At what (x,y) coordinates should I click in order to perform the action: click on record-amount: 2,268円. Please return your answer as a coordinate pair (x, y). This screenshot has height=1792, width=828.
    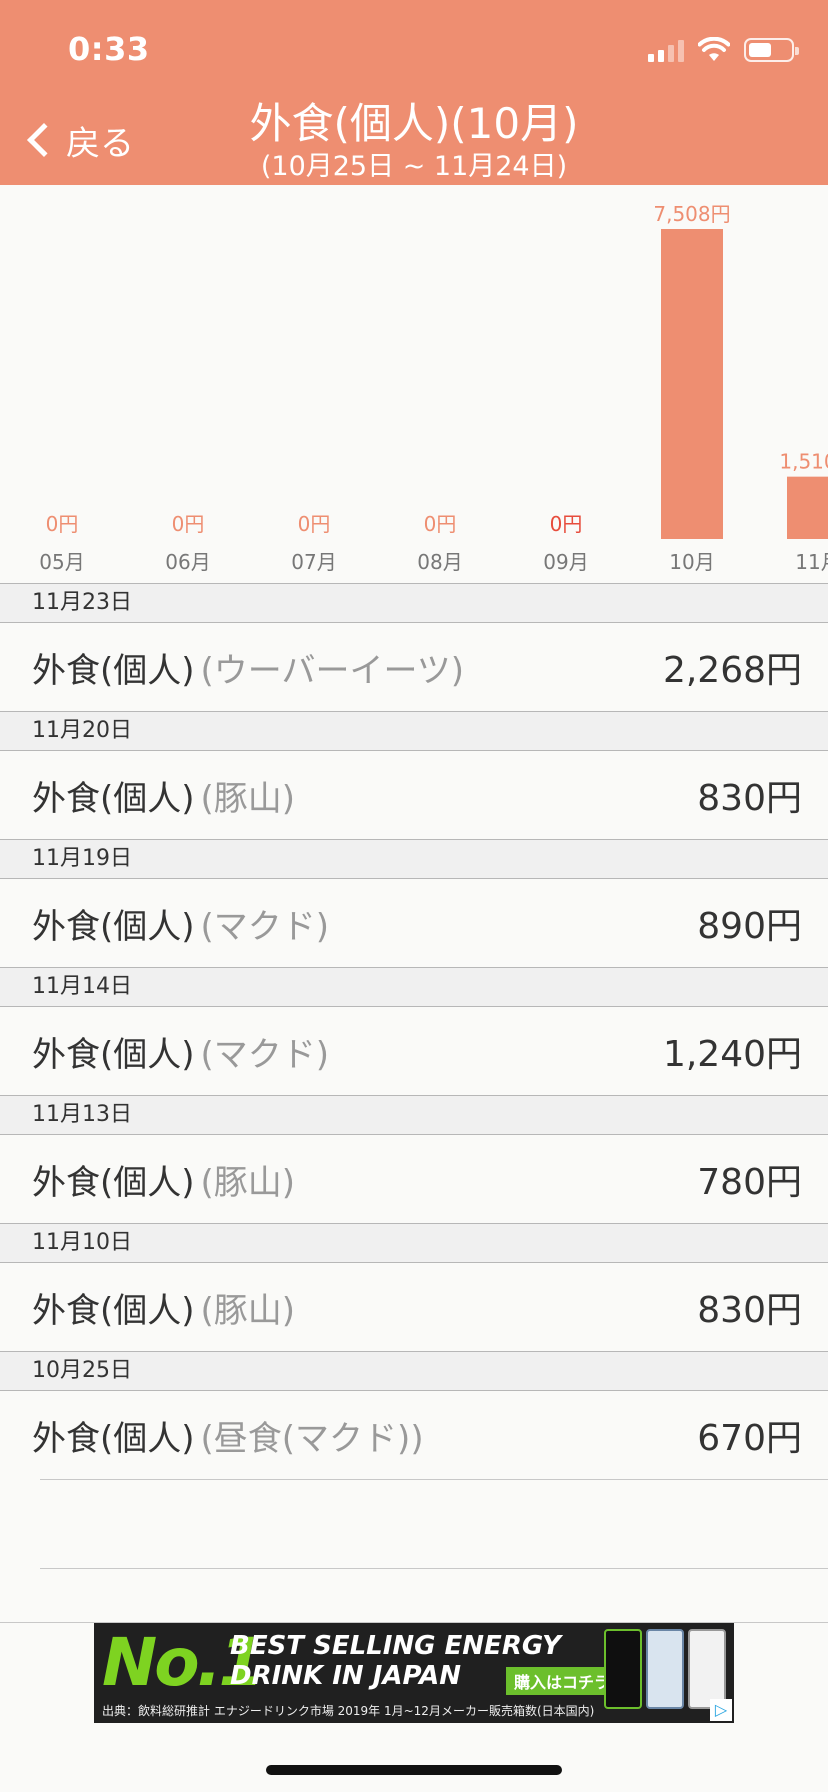
    Looking at the image, I should click on (732, 670).